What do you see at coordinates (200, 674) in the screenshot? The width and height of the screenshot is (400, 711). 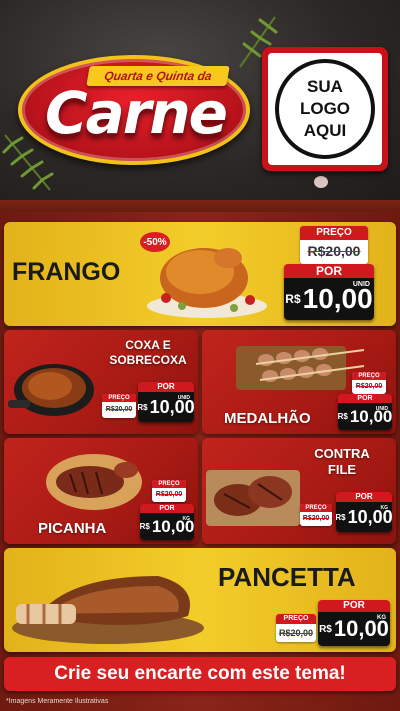 I see `cta-button: Crie seu encarte com este tema!` at bounding box center [200, 674].